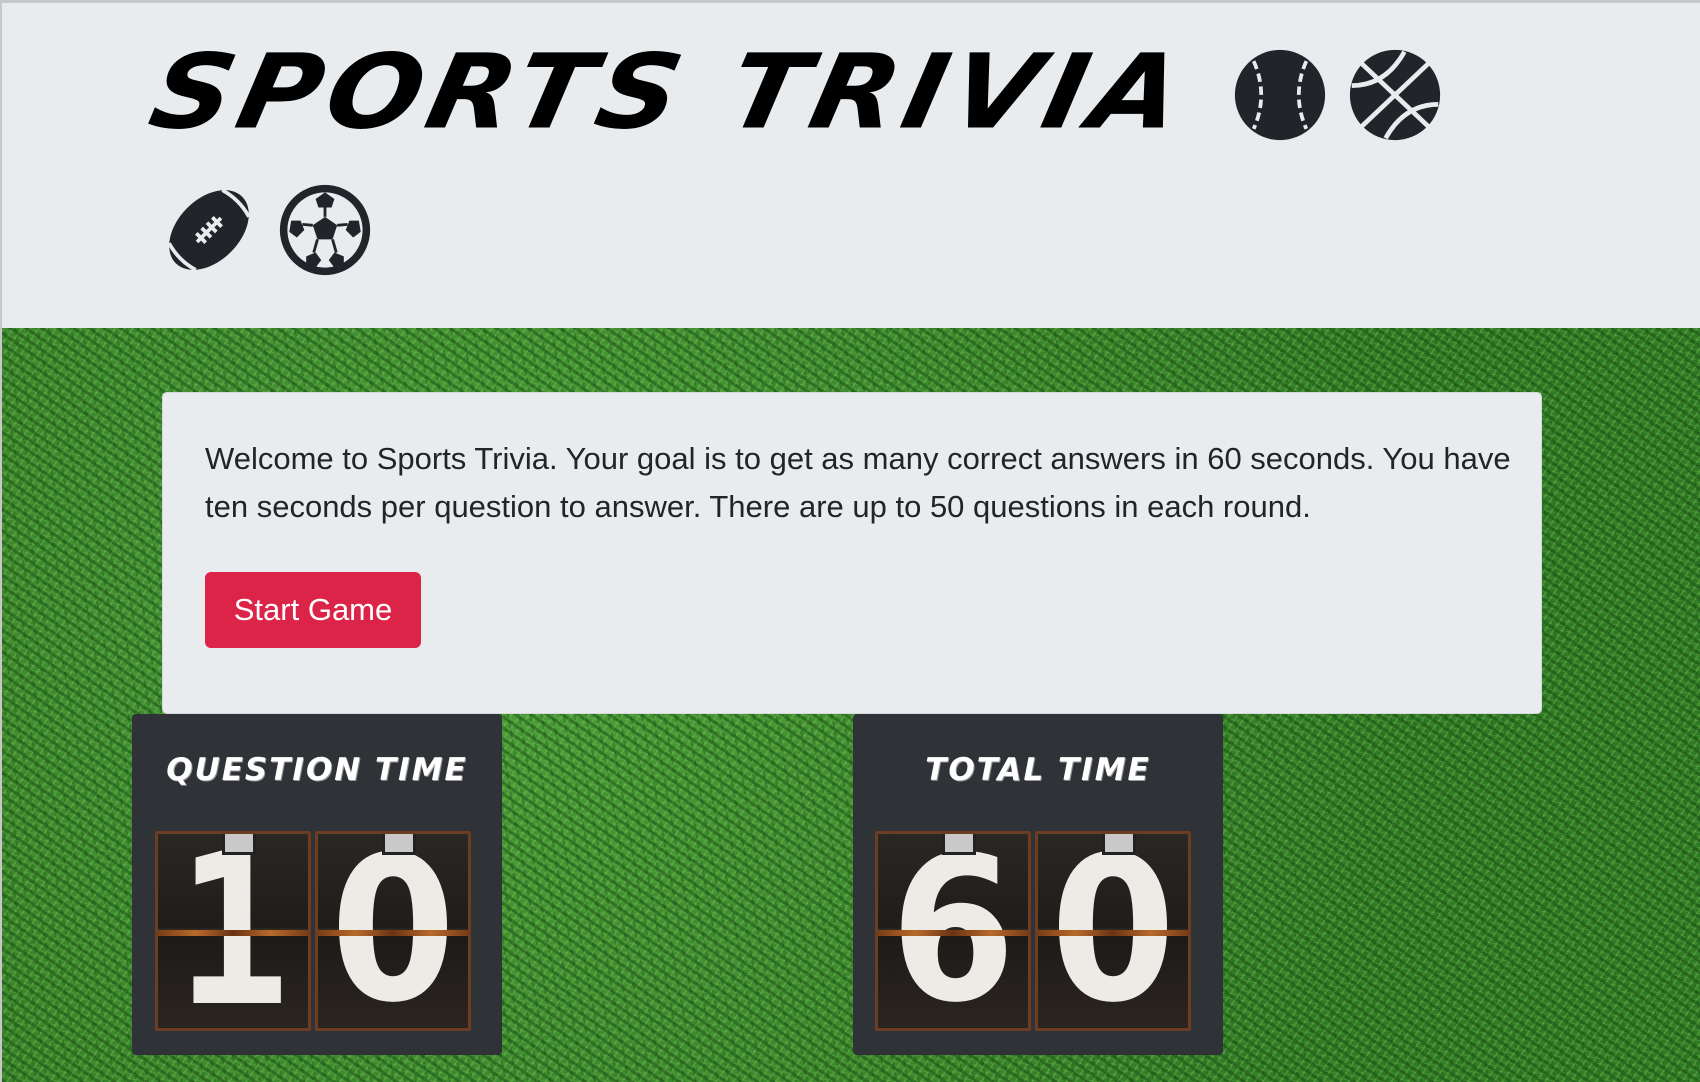 This screenshot has height=1082, width=1700. I want to click on total-time-label: TOTAL TIME, so click(1038, 770).